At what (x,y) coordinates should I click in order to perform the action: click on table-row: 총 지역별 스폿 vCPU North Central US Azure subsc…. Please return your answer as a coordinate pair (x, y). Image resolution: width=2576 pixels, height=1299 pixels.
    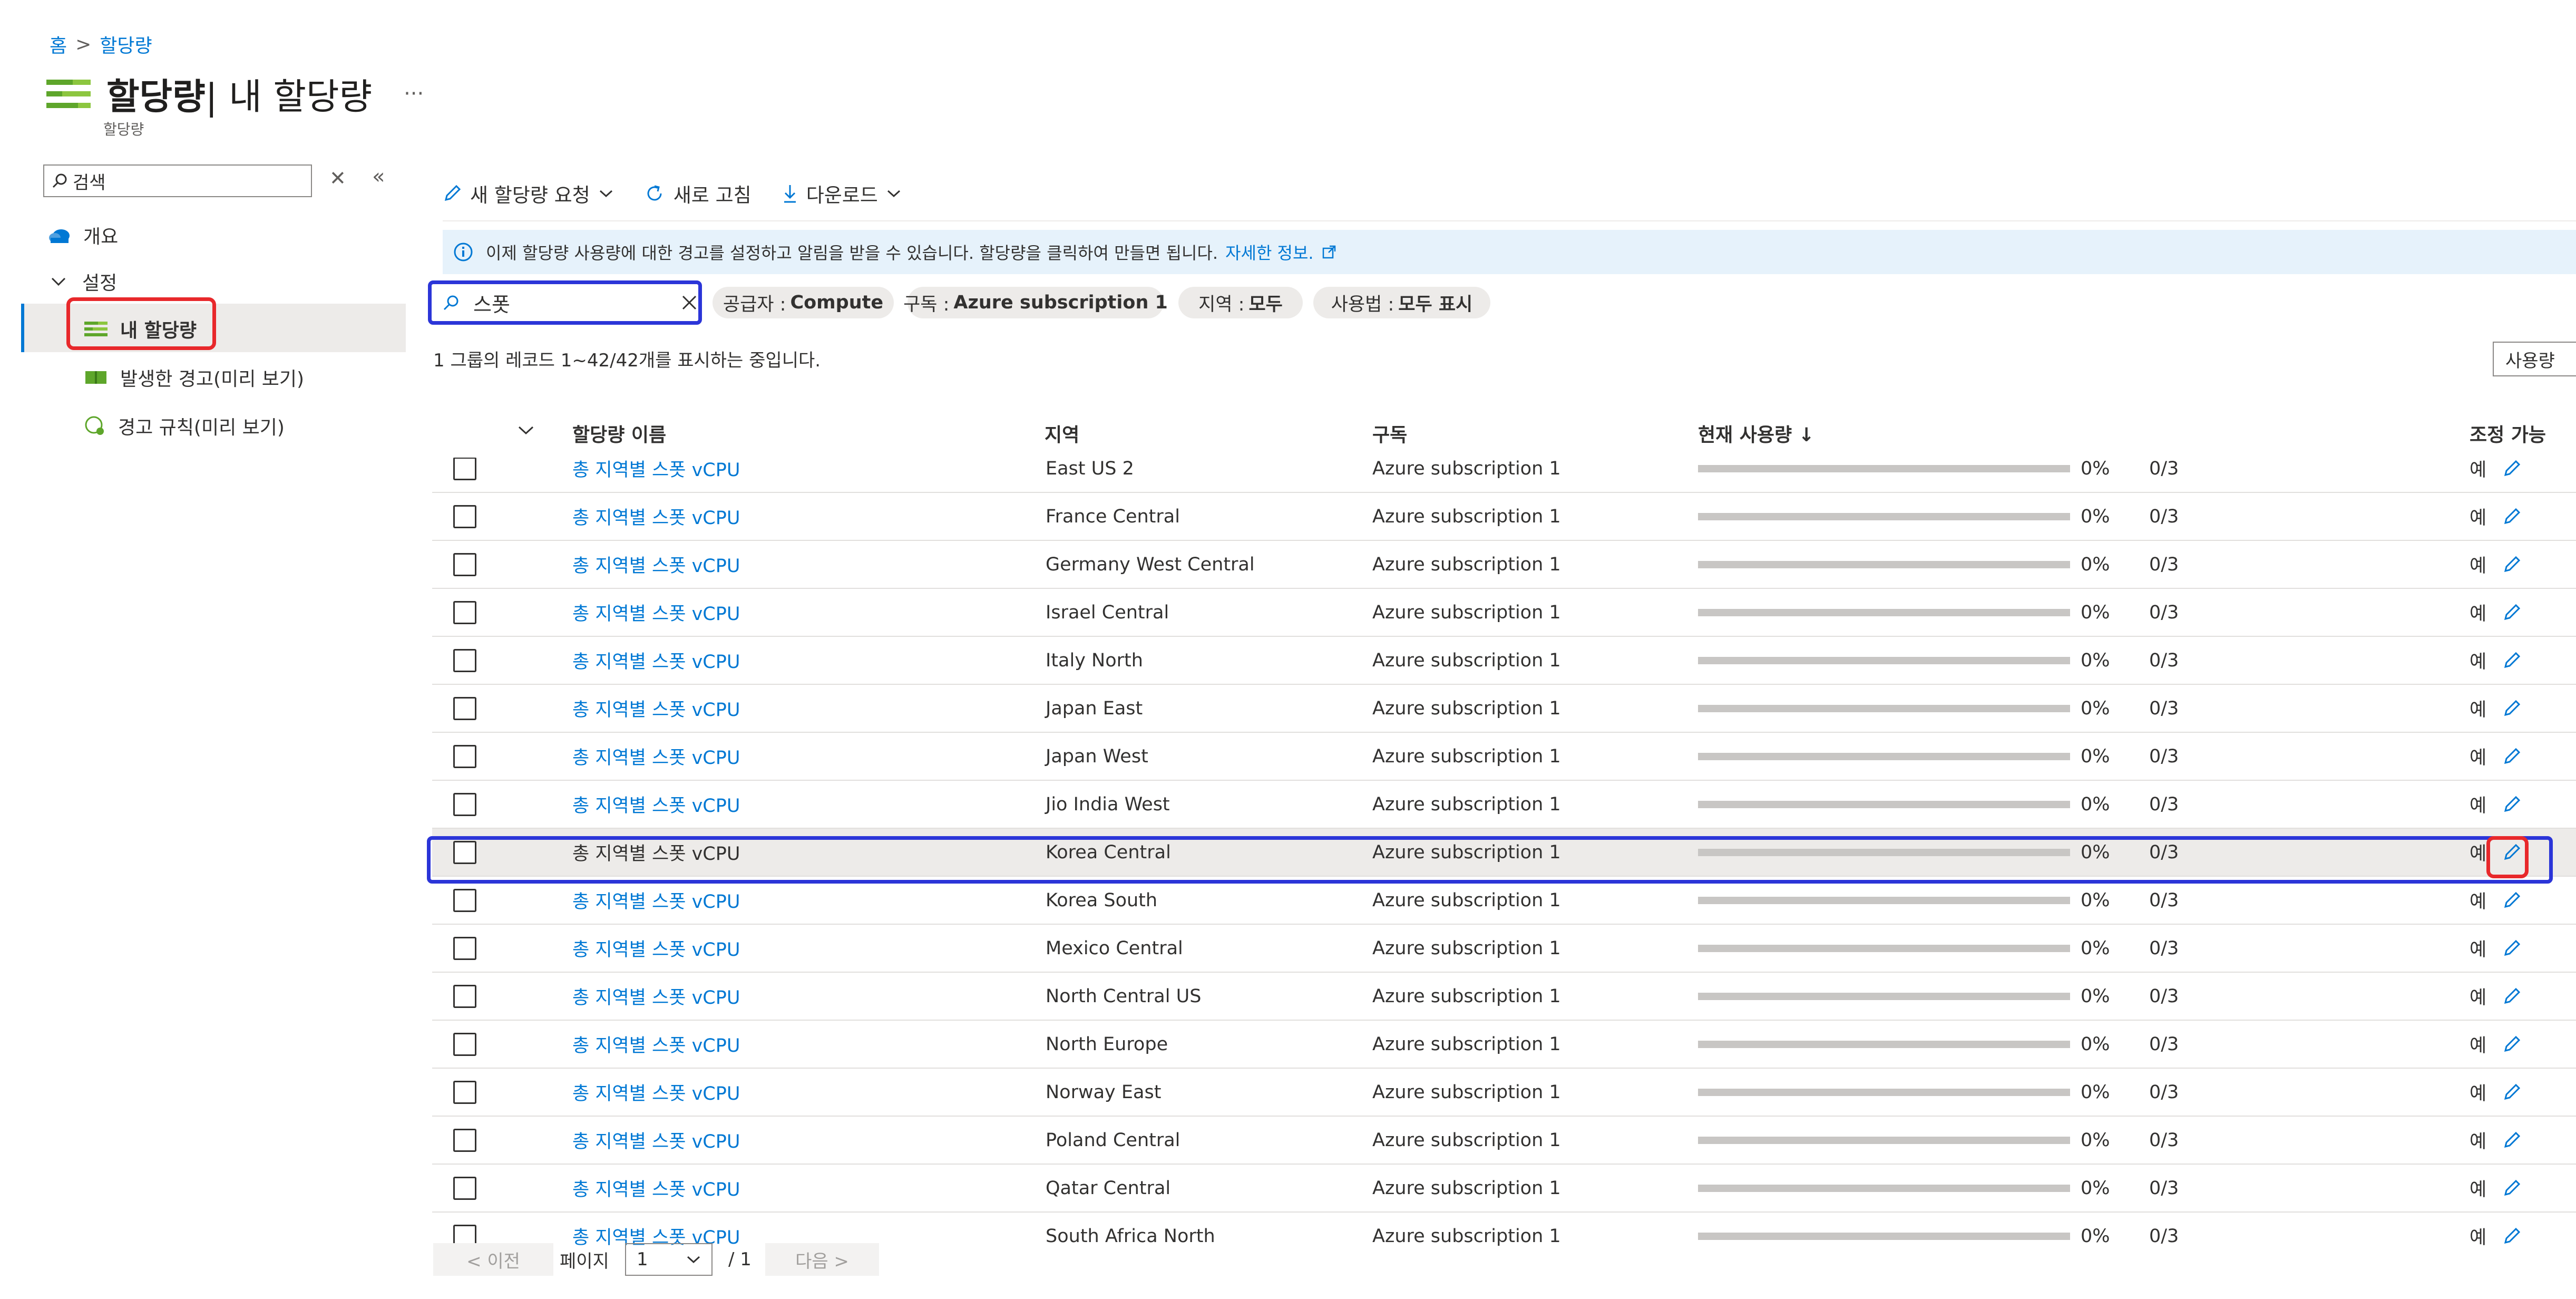
    Looking at the image, I should click on (1504, 997).